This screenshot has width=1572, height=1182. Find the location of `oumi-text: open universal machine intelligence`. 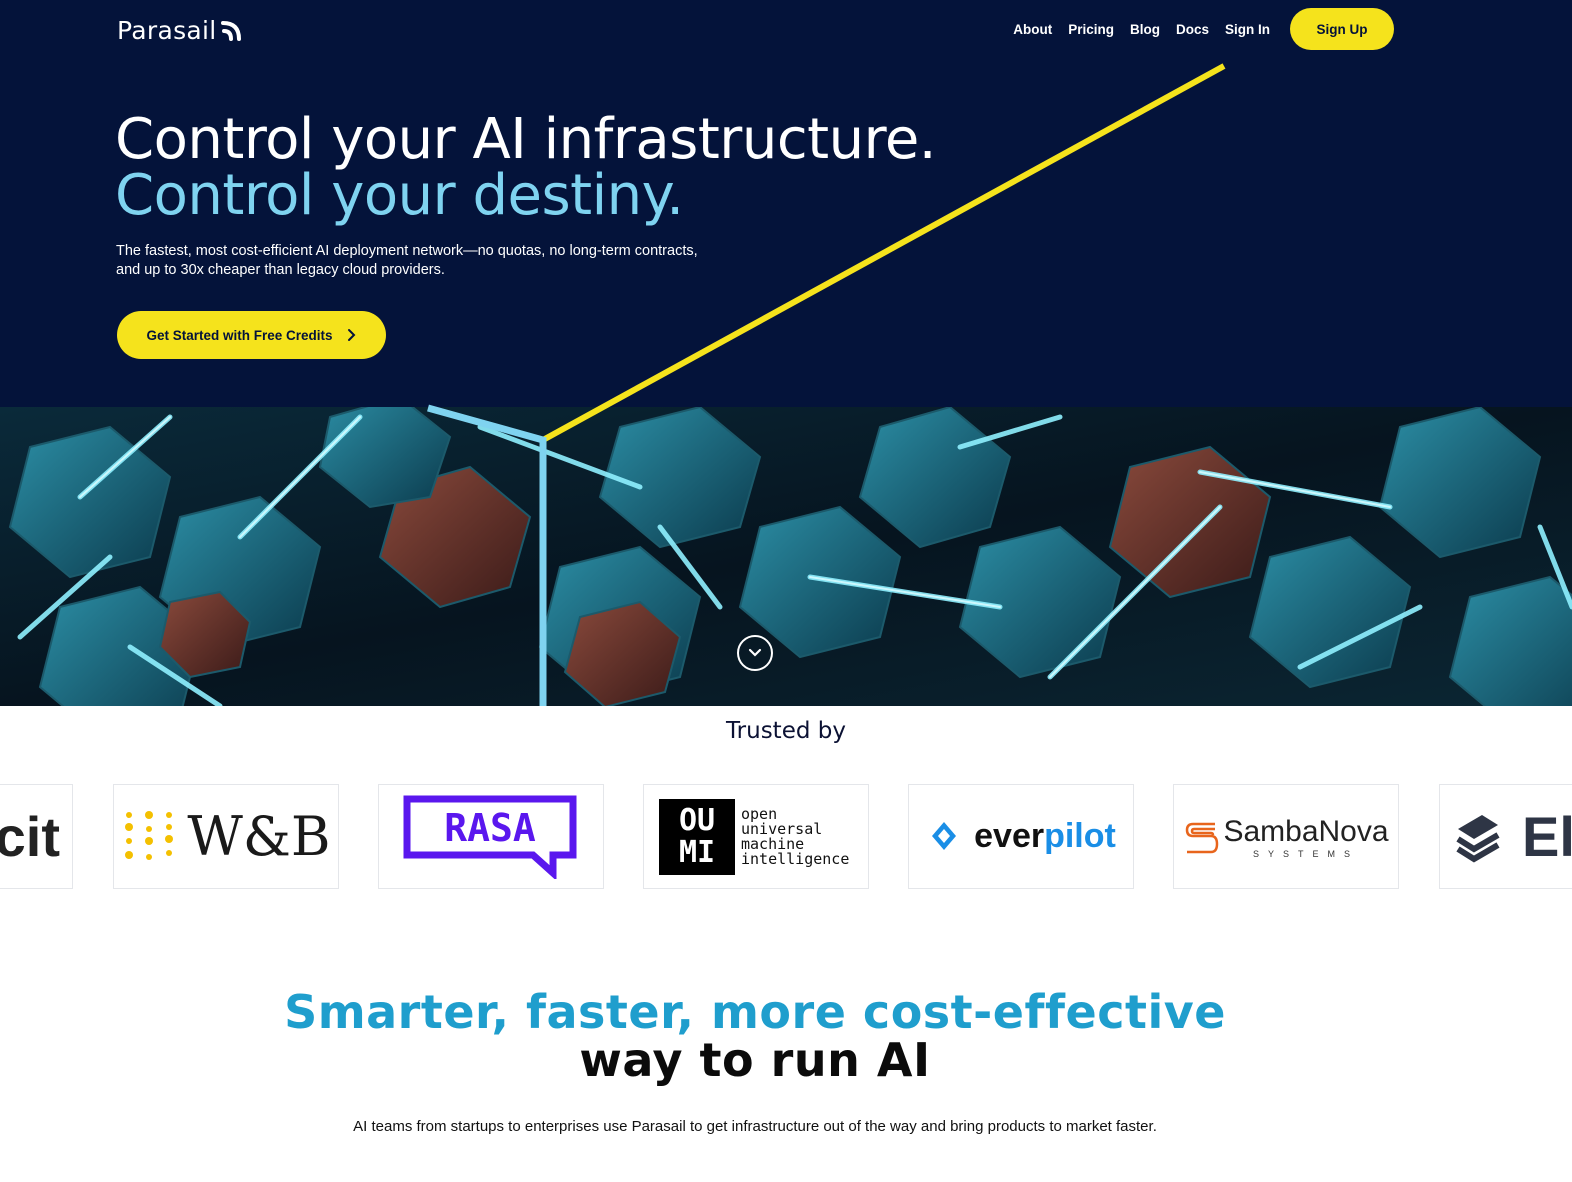

oumi-text: open universal machine intelligence is located at coordinates (795, 836).